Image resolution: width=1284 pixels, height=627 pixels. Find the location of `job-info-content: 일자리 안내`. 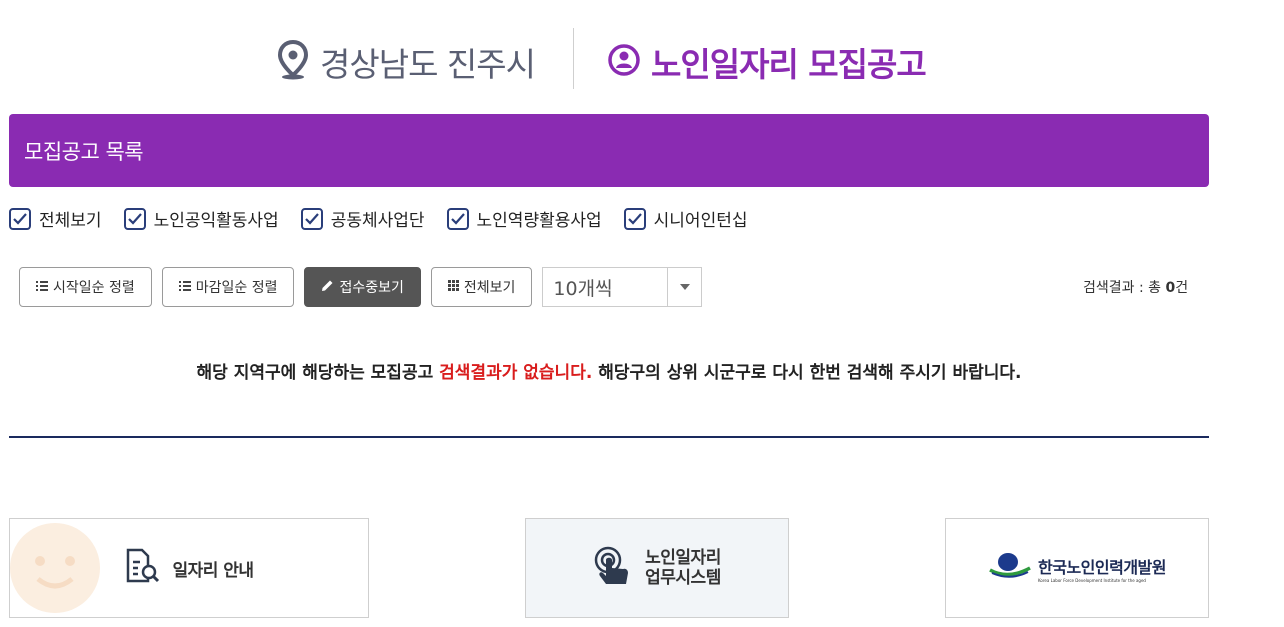

job-info-content: 일자리 안내 is located at coordinates (189, 568).